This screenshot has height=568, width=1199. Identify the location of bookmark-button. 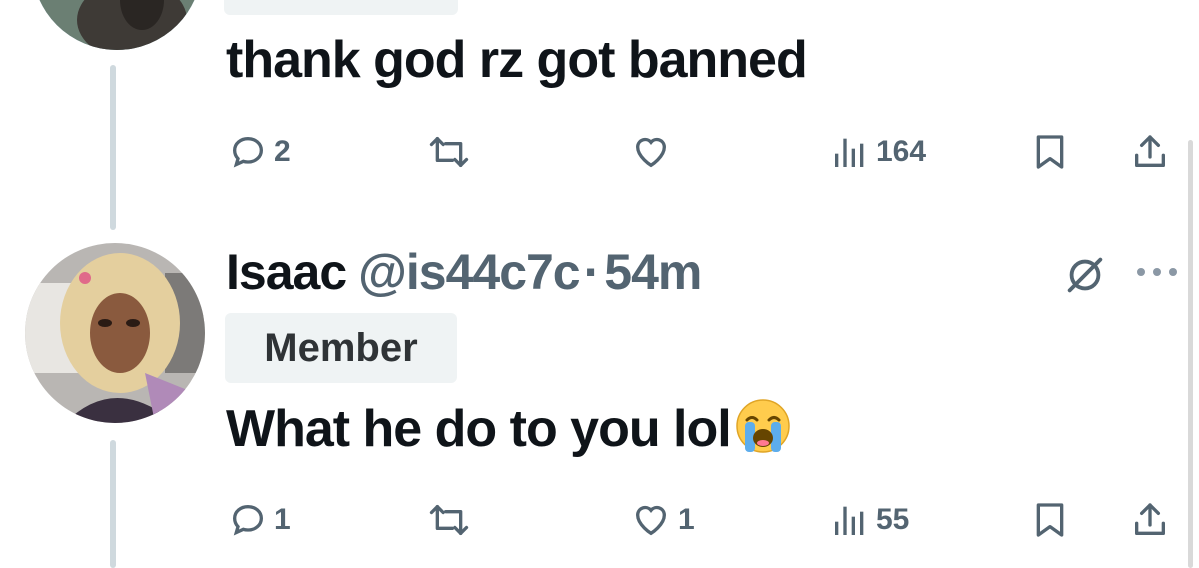
(1050, 152).